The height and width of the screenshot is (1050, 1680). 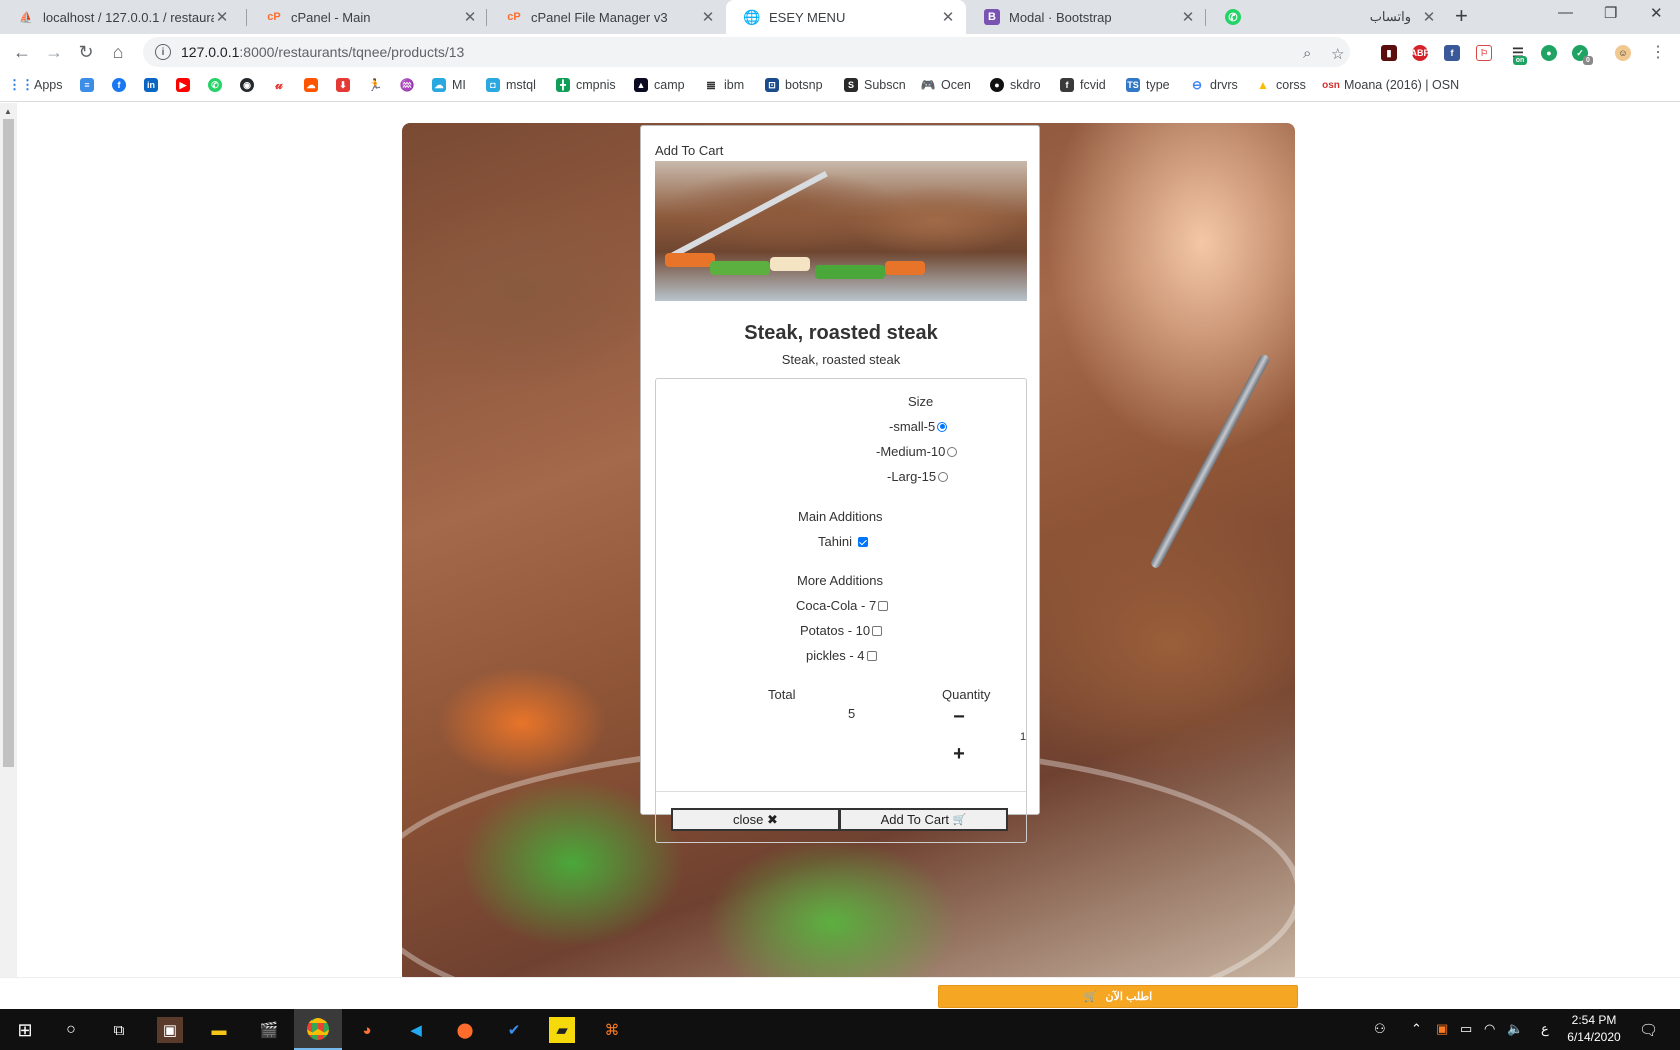 I want to click on menu-kebab-icon: ⋮, so click(x=1658, y=52).